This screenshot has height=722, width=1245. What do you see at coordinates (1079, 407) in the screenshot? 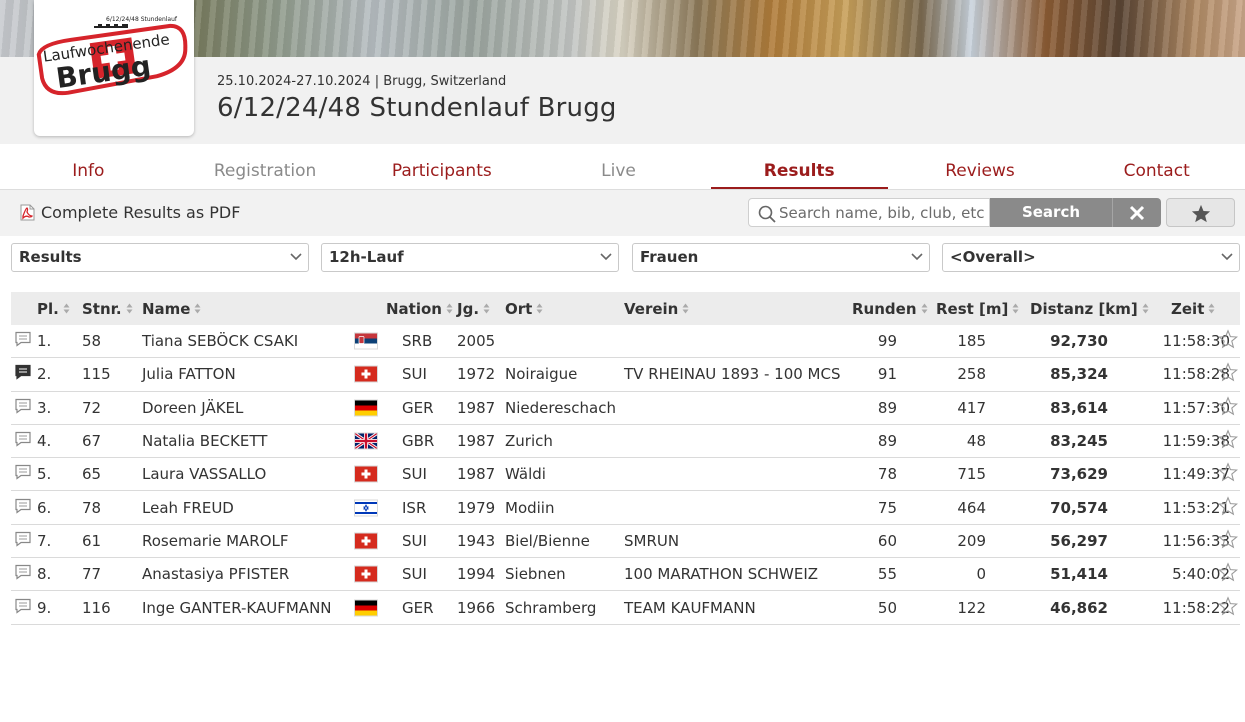
I see `cell-distance: 83,614` at bounding box center [1079, 407].